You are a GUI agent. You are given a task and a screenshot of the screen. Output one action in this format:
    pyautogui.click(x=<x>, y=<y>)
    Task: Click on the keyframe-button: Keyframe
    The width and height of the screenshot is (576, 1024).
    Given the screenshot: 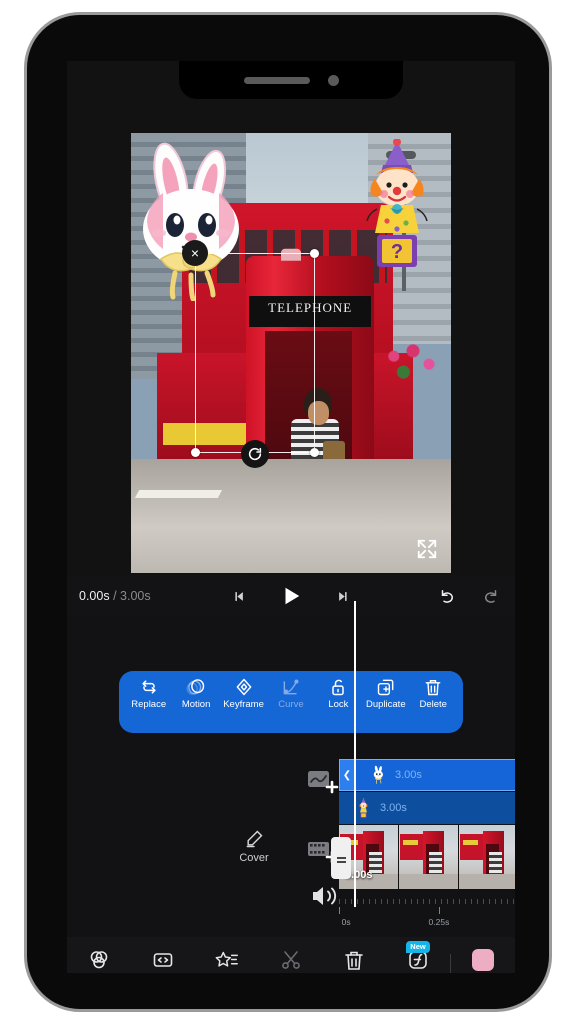 What is the action you would take?
    pyautogui.click(x=244, y=693)
    